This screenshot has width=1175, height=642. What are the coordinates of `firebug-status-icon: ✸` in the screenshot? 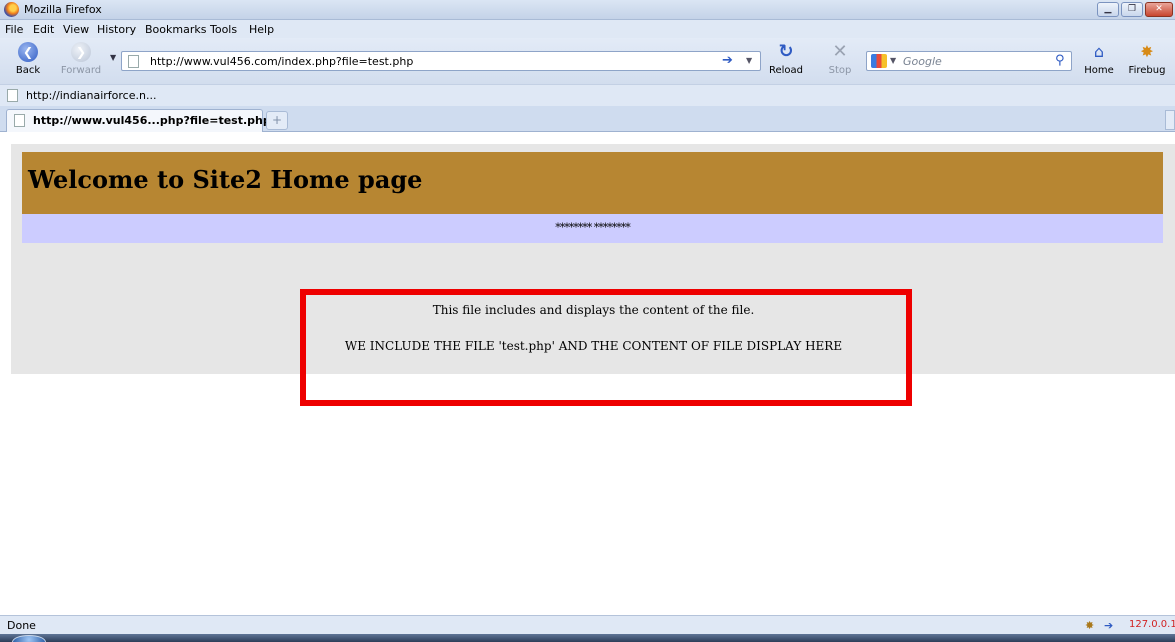 It's located at (1089, 625).